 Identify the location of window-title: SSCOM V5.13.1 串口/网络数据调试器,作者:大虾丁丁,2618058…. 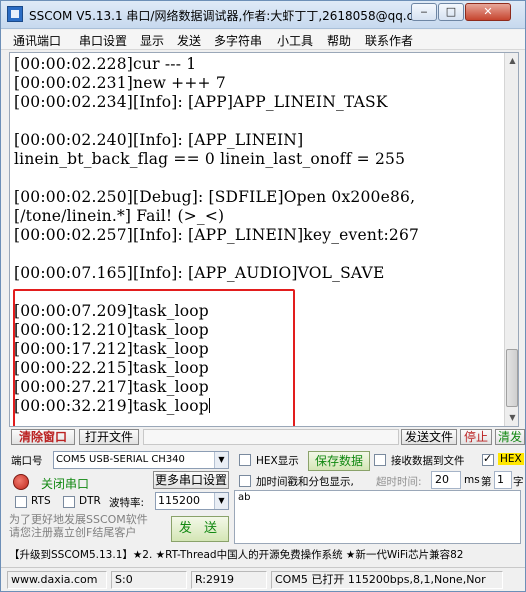
(227, 16).